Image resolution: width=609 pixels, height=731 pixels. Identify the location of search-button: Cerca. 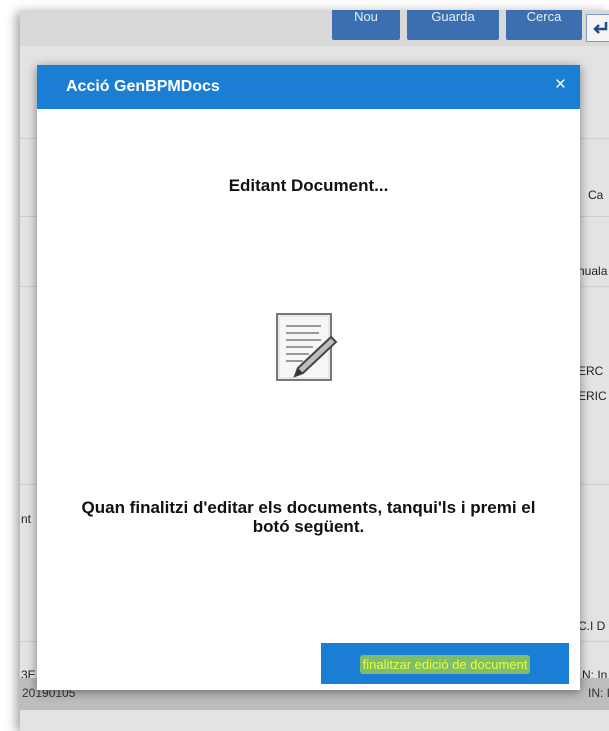
(544, 25).